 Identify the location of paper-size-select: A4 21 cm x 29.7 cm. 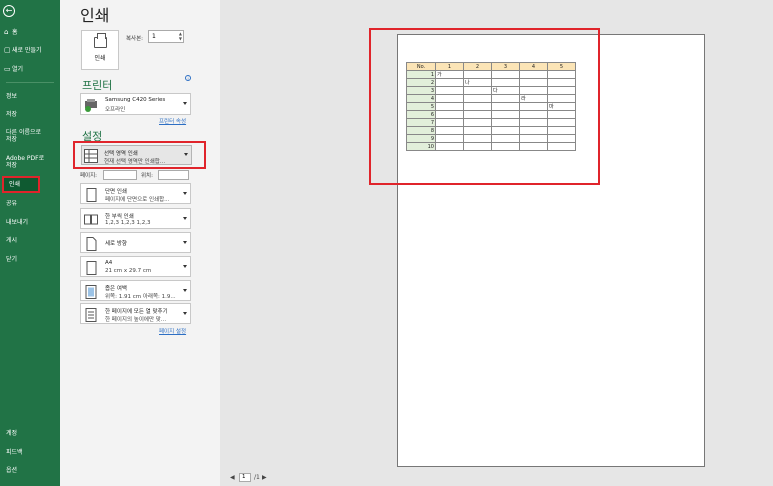
(135, 266).